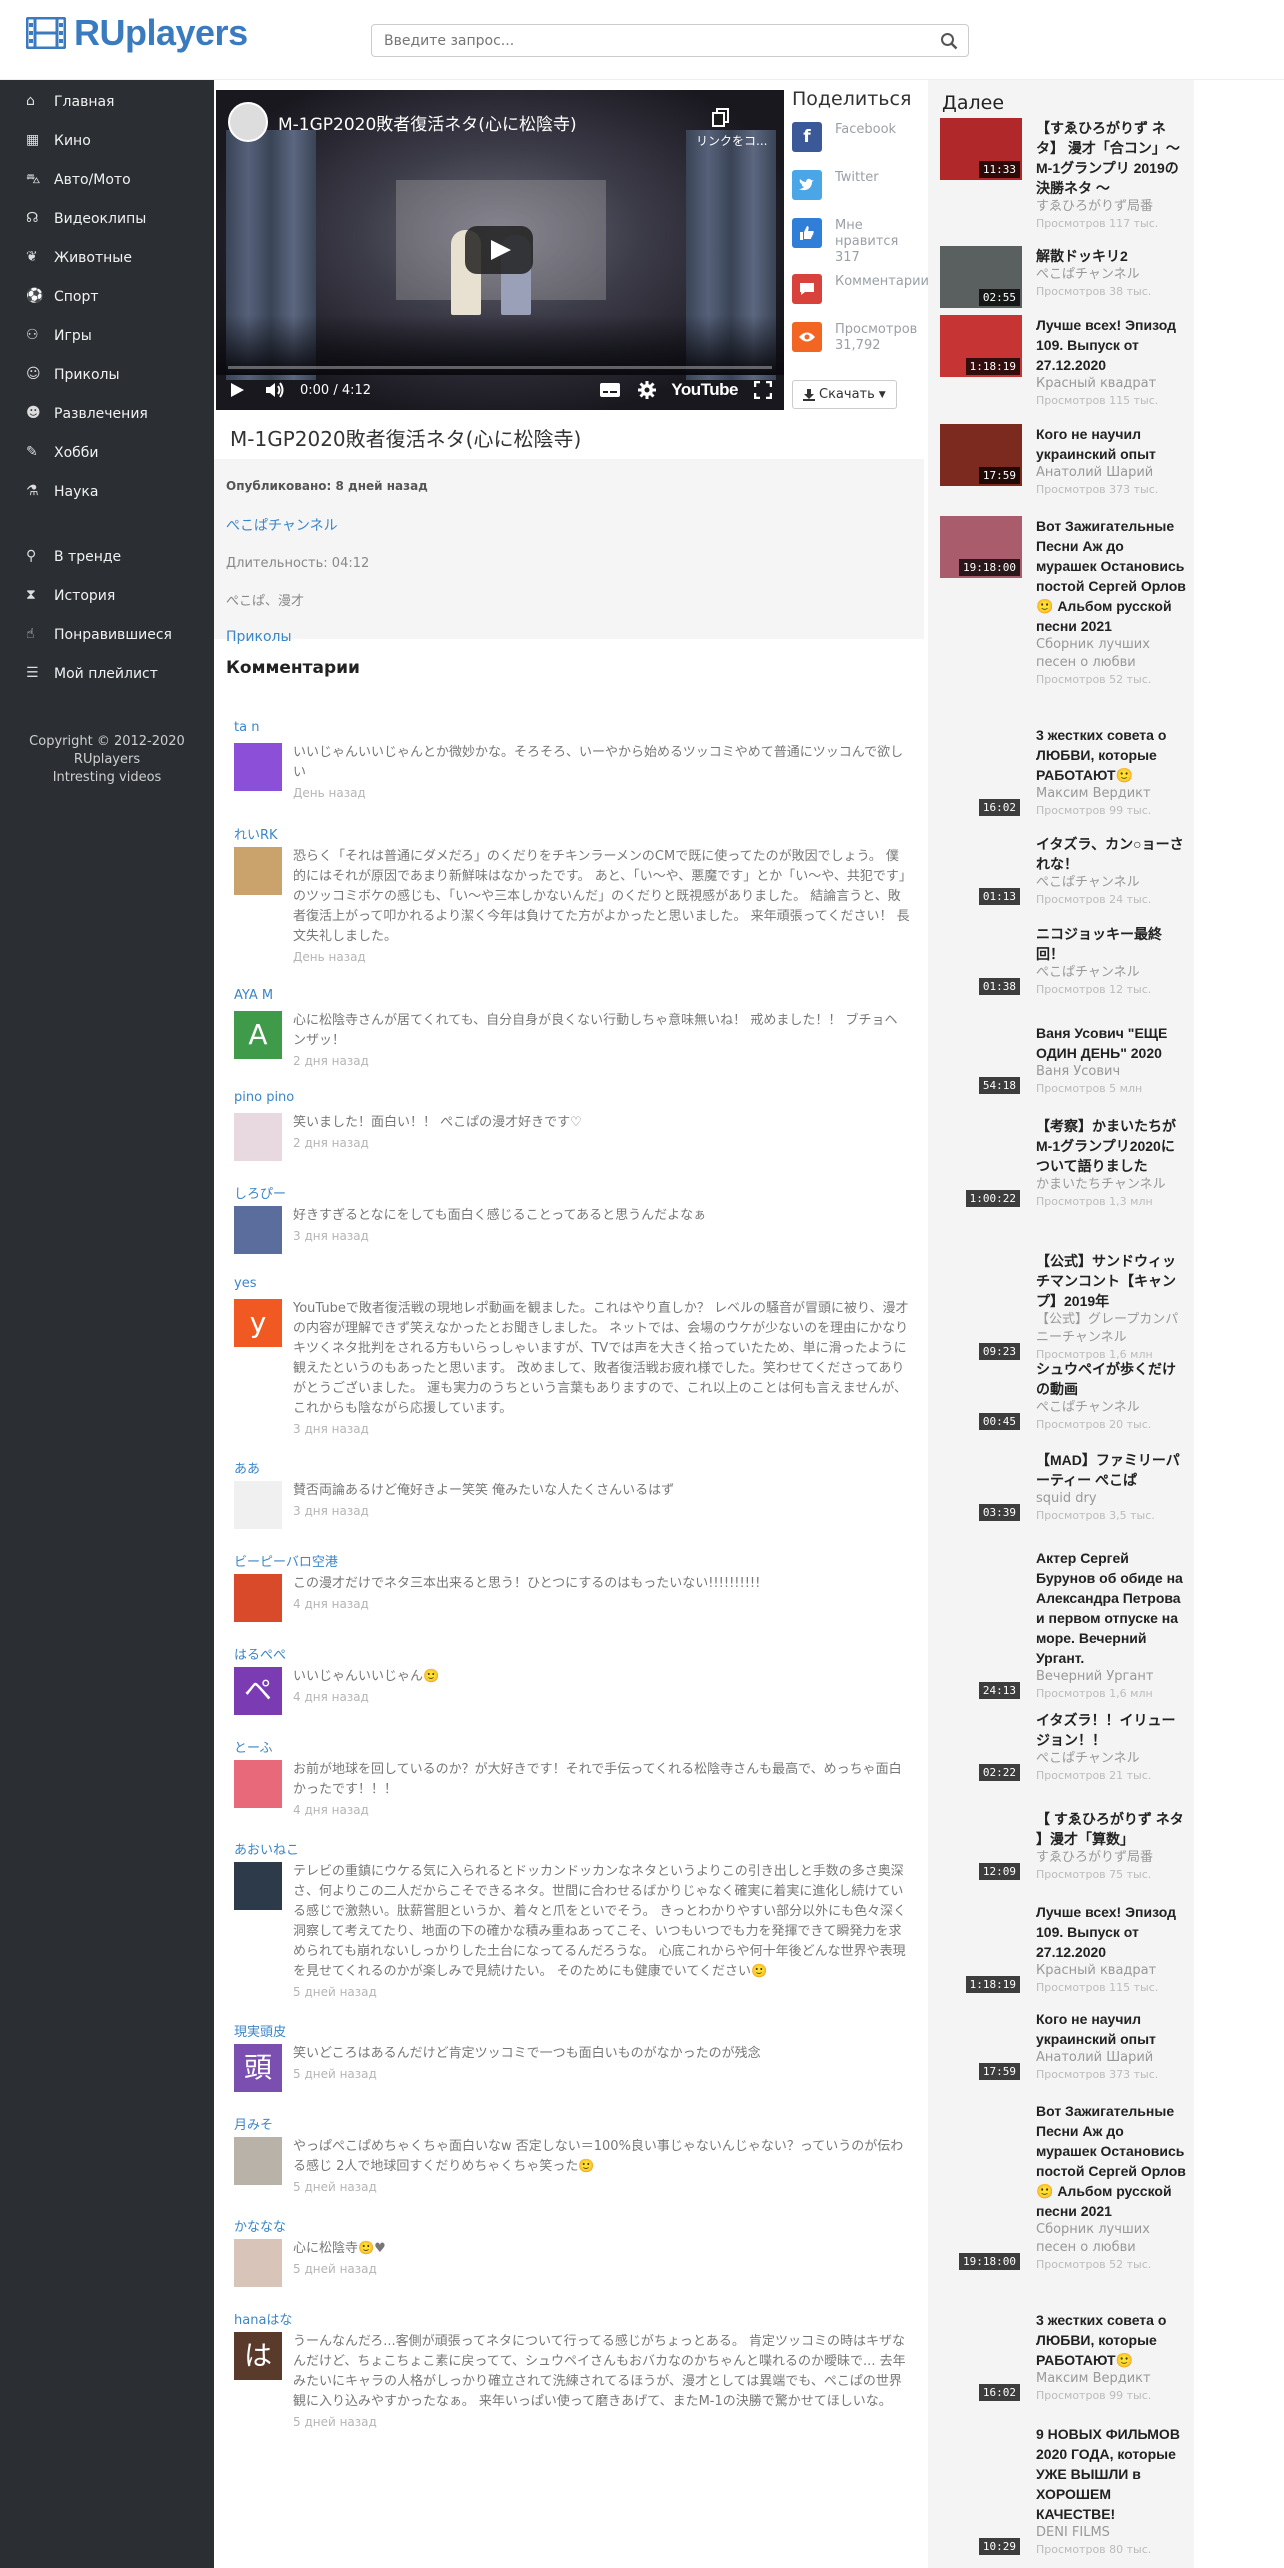 The image size is (1284, 2568). What do you see at coordinates (572, 1192) in the screenshot?
I see `comment-author: しろぴー` at bounding box center [572, 1192].